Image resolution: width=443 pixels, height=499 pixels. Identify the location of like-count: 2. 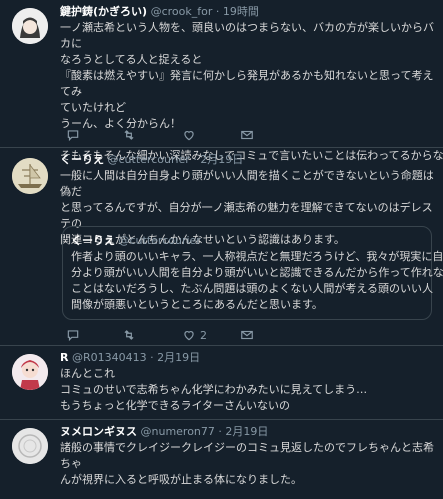
(203, 335).